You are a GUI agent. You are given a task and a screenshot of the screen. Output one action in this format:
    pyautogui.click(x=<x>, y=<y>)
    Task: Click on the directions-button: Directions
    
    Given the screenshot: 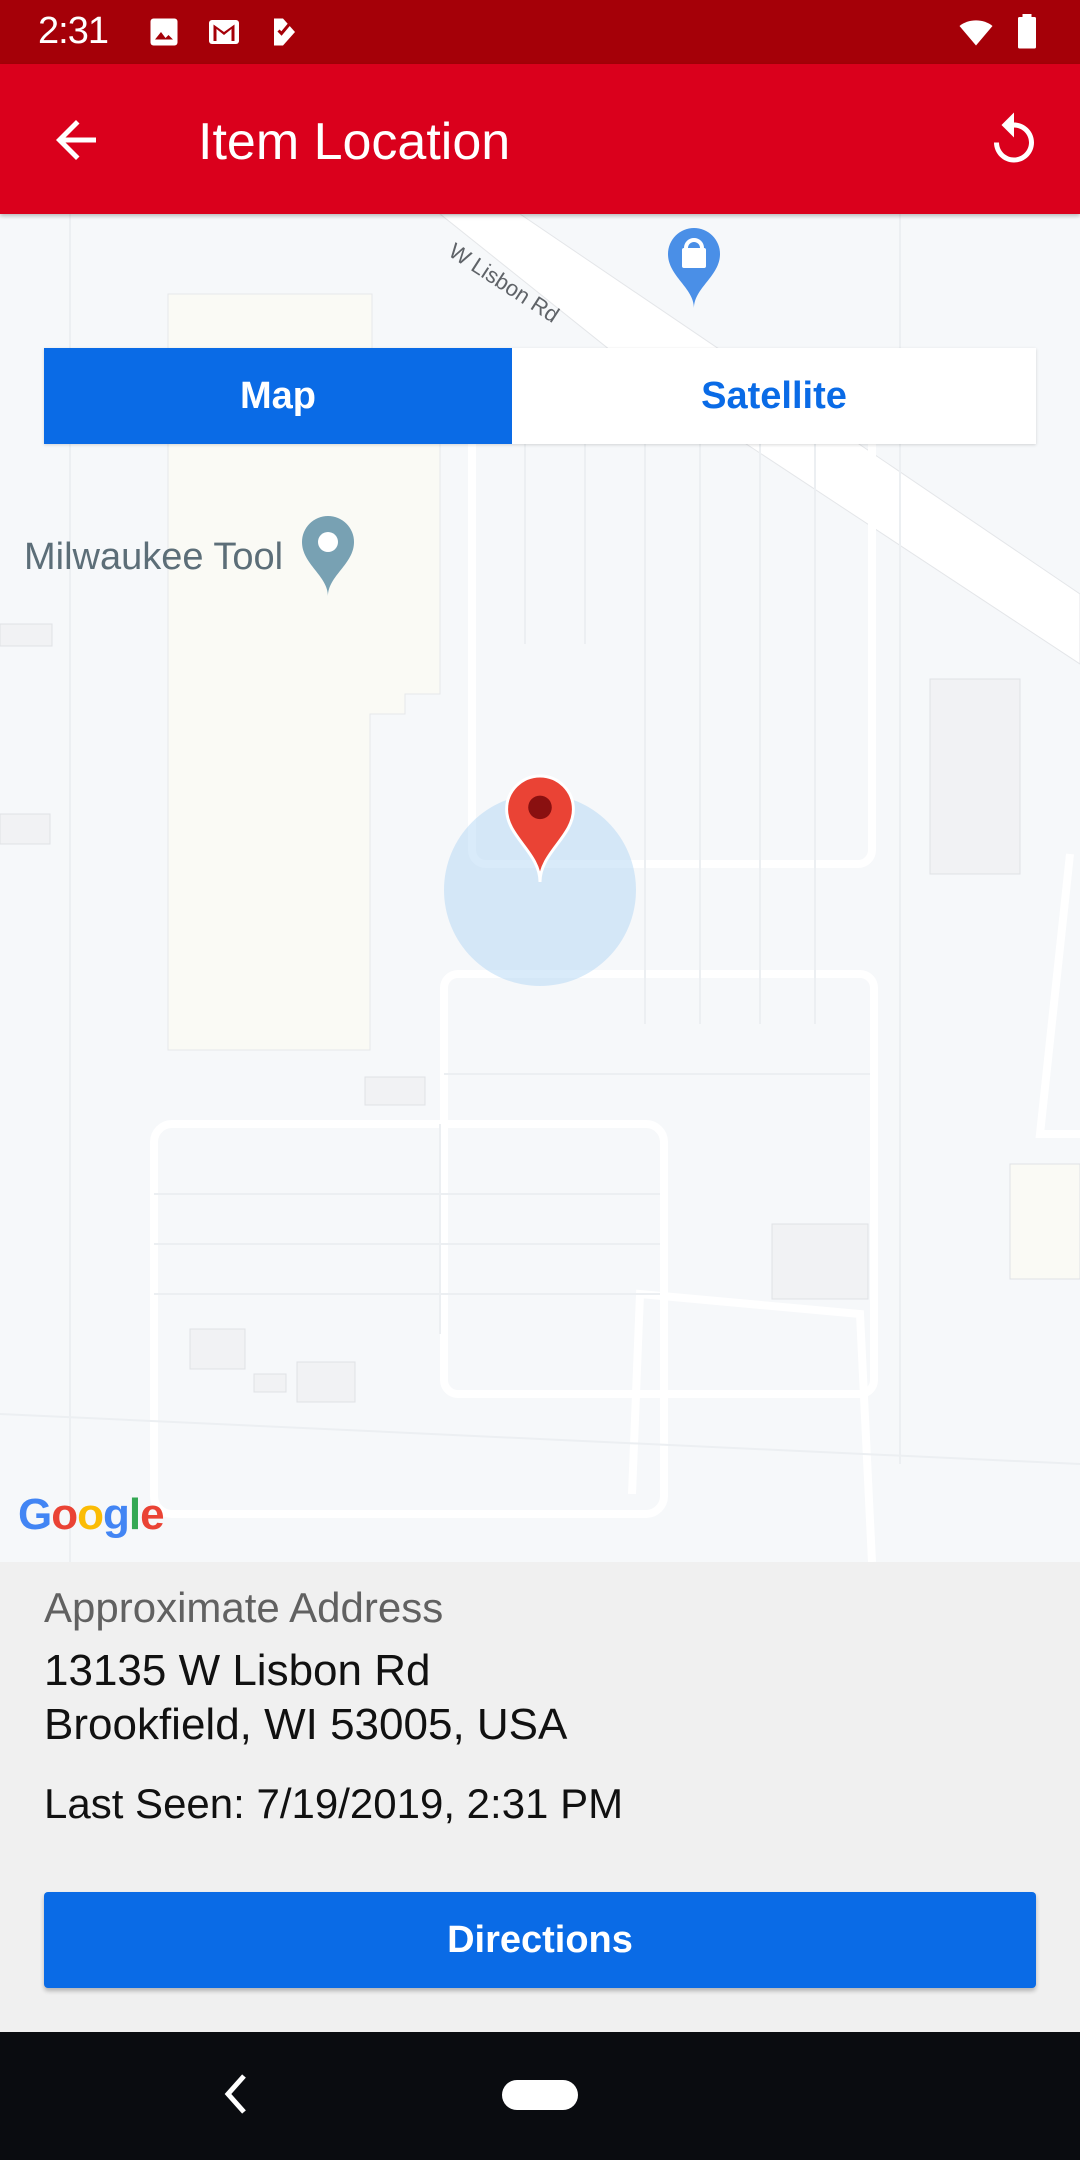 What is the action you would take?
    pyautogui.click(x=540, y=1940)
    